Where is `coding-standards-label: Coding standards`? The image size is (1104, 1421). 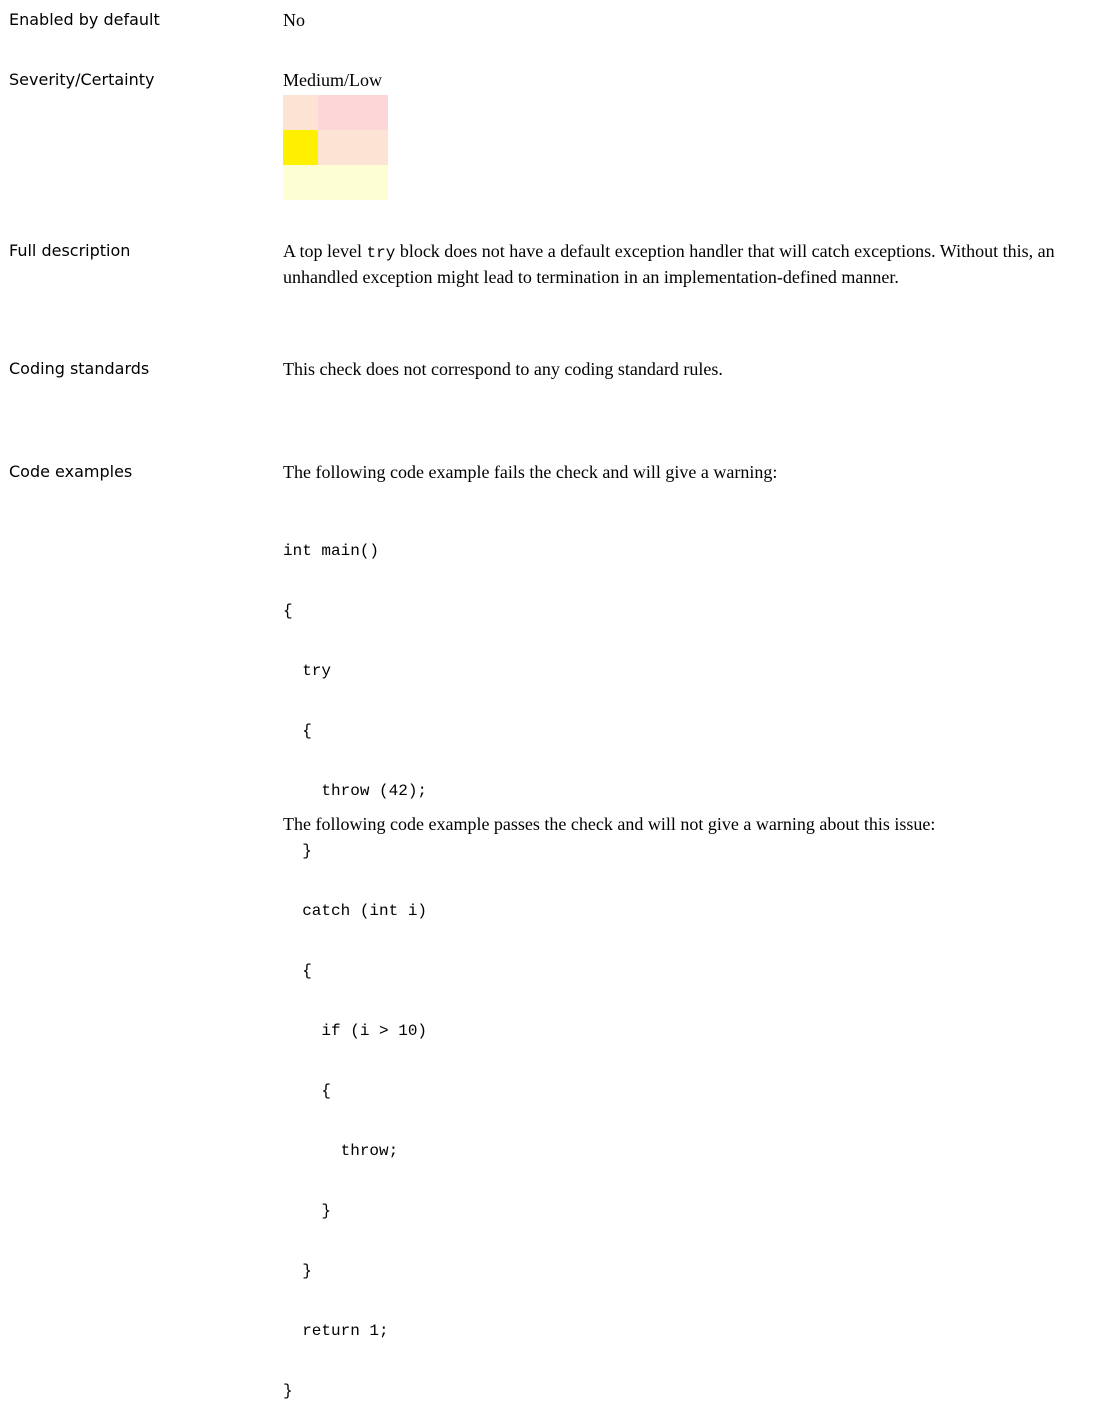
coding-standards-label: Coding standards is located at coordinates (79, 368).